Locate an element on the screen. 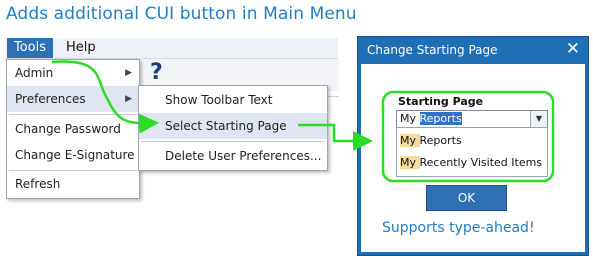 This screenshot has height=260, width=593. combobox-value: My Reports is located at coordinates (431, 118).